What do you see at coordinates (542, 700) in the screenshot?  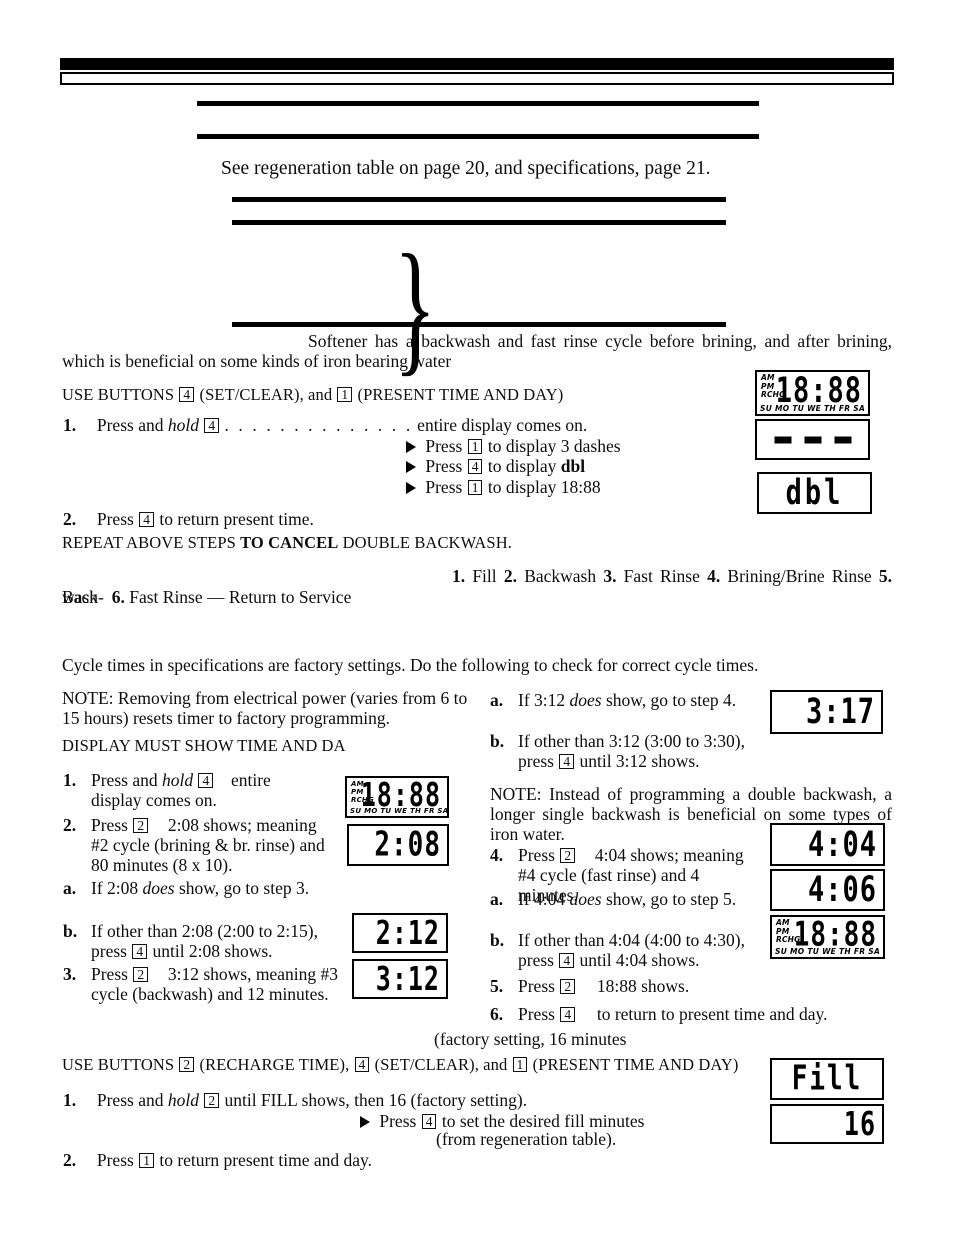 I see `cc-right-a1-pre: If 3:12` at bounding box center [542, 700].